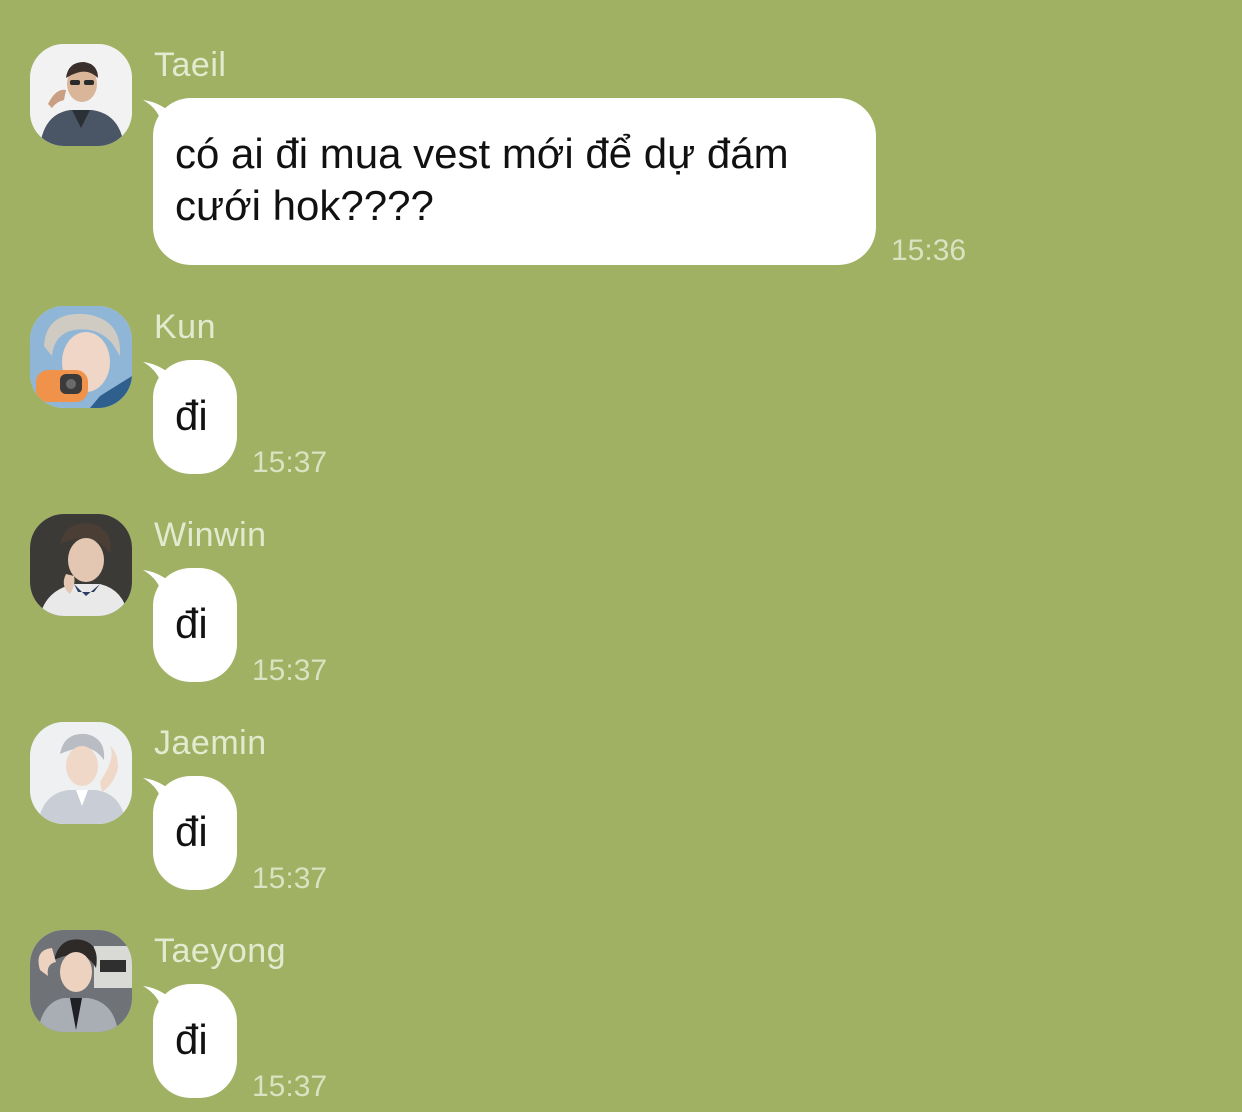  I want to click on sender-name: Taeil, so click(190, 65).